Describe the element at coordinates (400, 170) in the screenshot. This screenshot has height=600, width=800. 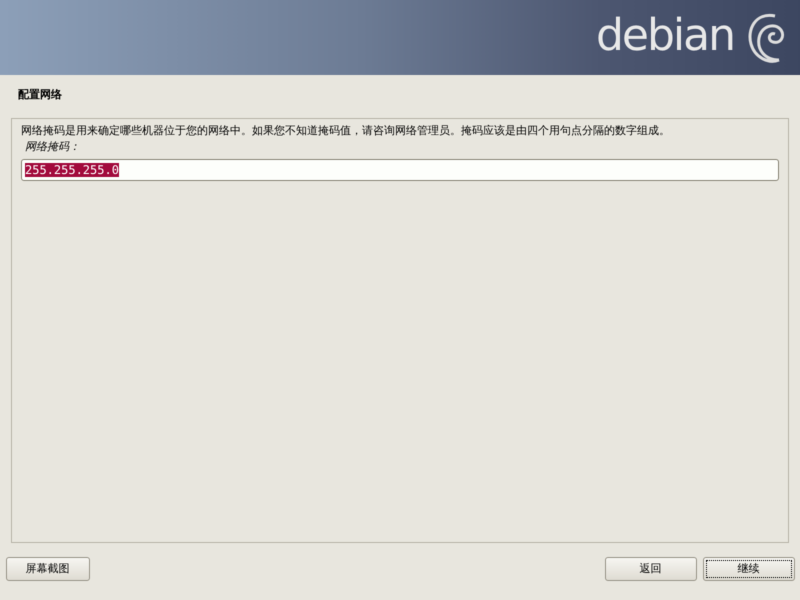
I see `netmask-field: 255.255.255.0` at that location.